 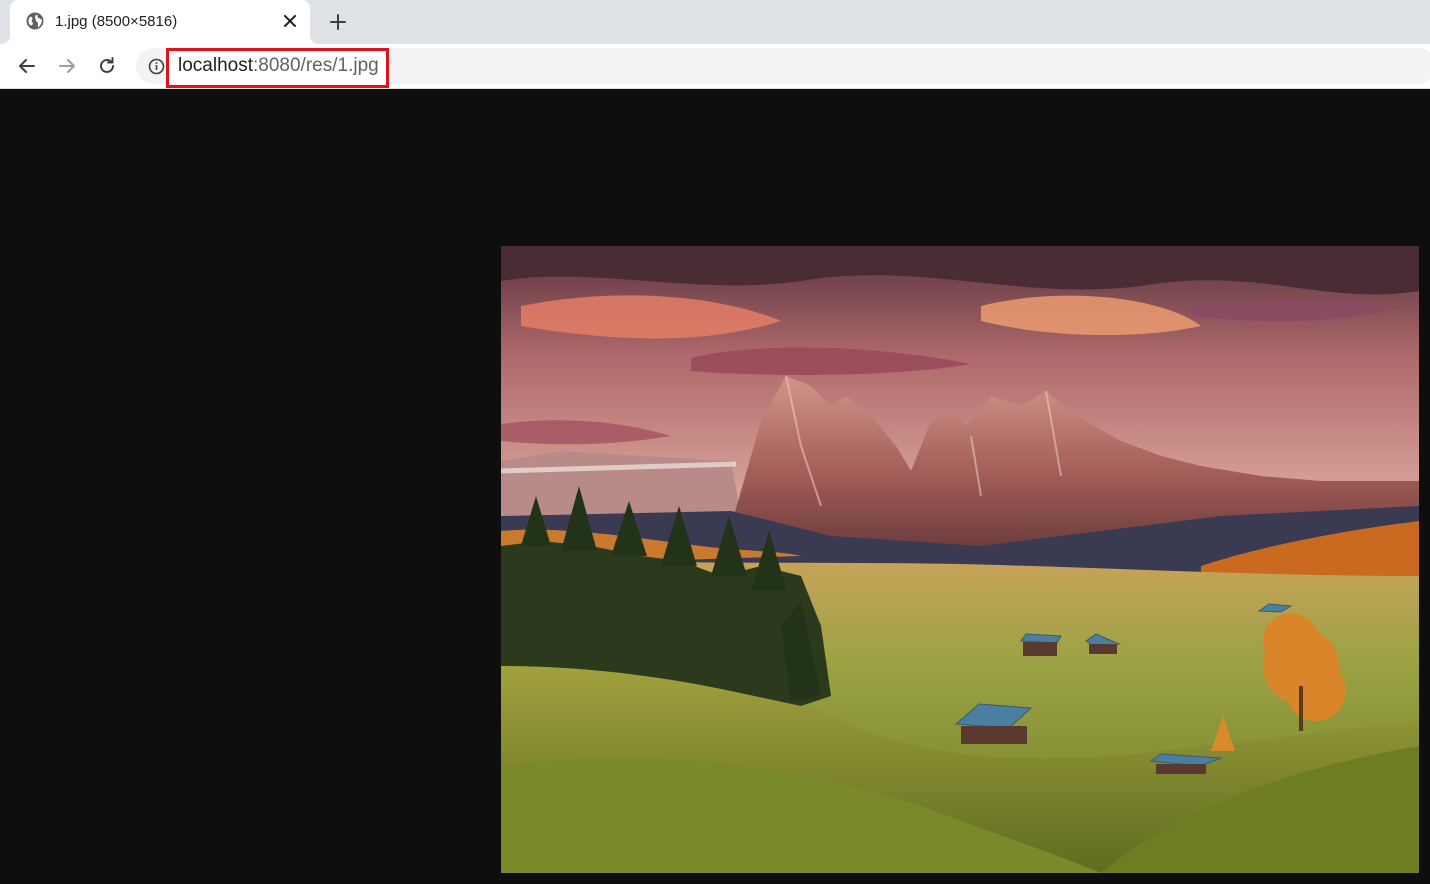 I want to click on forward-button, so click(x=67, y=66).